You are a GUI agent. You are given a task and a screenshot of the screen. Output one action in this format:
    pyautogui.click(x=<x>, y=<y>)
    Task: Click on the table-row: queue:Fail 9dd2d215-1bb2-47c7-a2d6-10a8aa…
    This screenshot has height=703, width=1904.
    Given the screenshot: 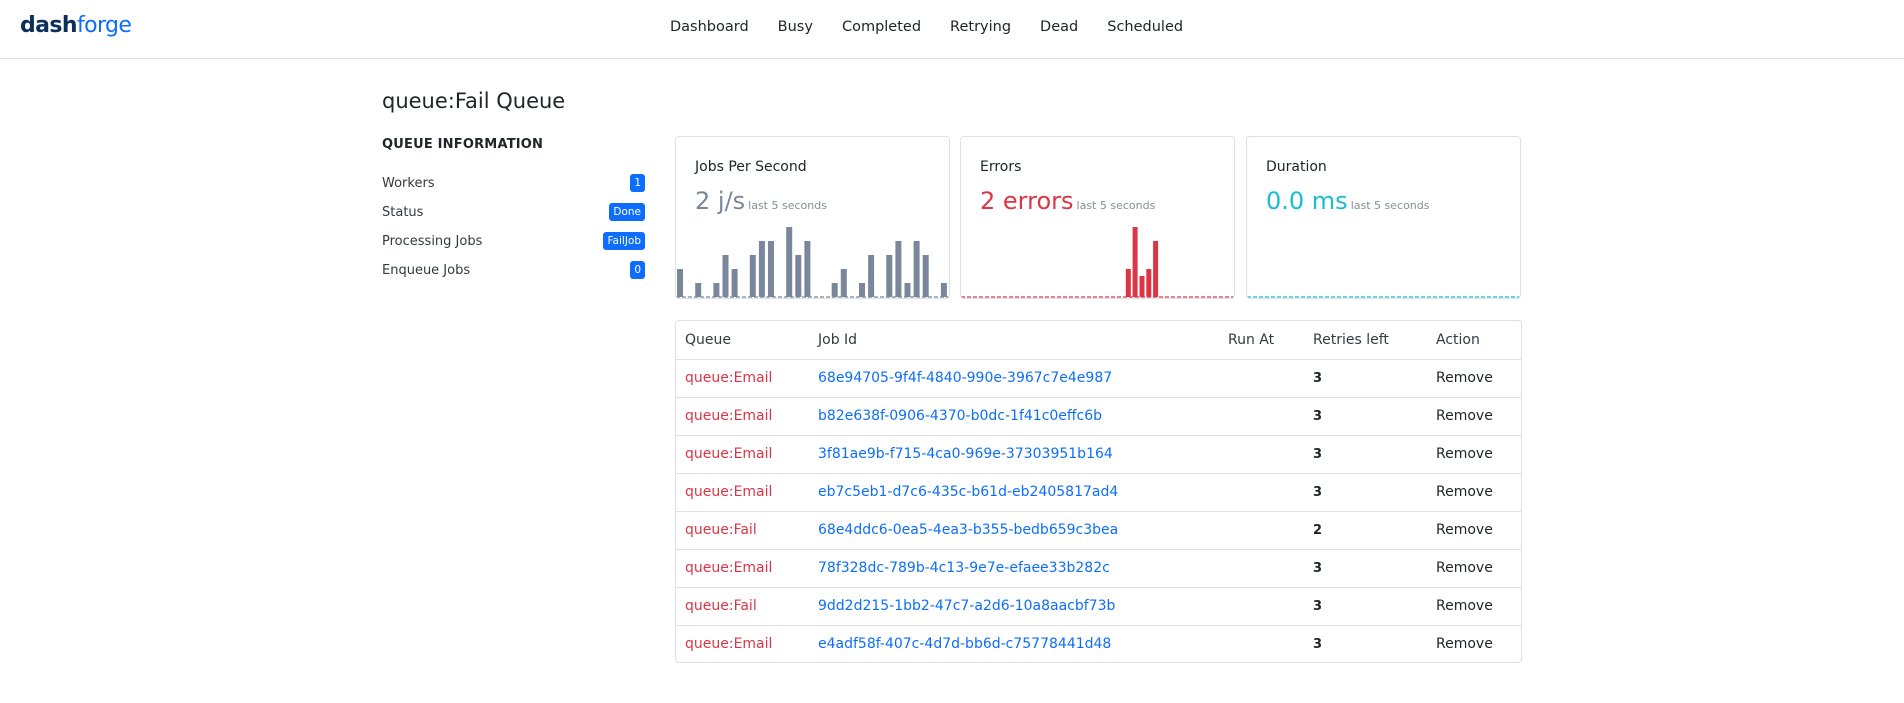 What is the action you would take?
    pyautogui.click(x=1098, y=606)
    